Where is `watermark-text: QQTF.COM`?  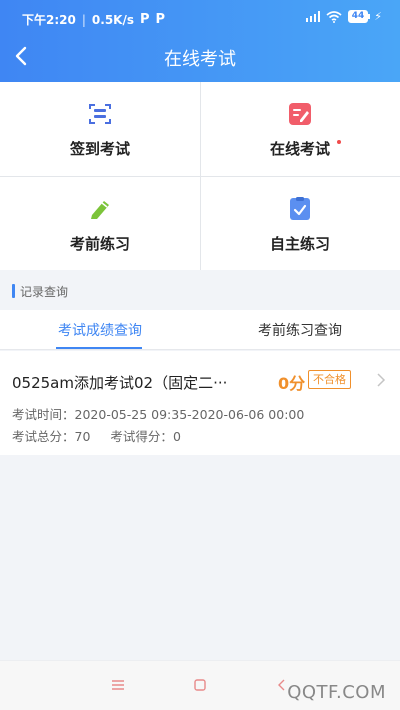 watermark-text: QQTF.COM is located at coordinates (336, 692).